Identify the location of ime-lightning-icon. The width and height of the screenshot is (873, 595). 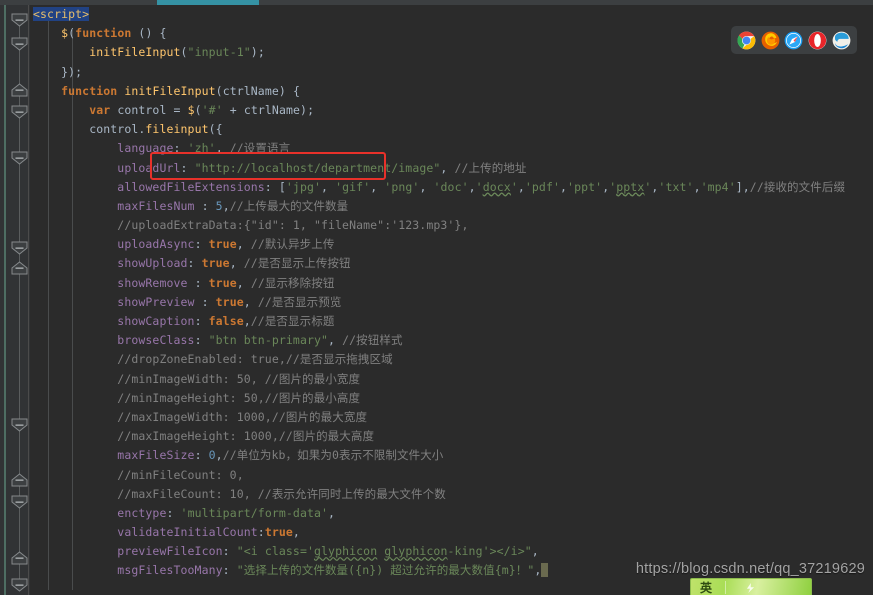
(750, 588).